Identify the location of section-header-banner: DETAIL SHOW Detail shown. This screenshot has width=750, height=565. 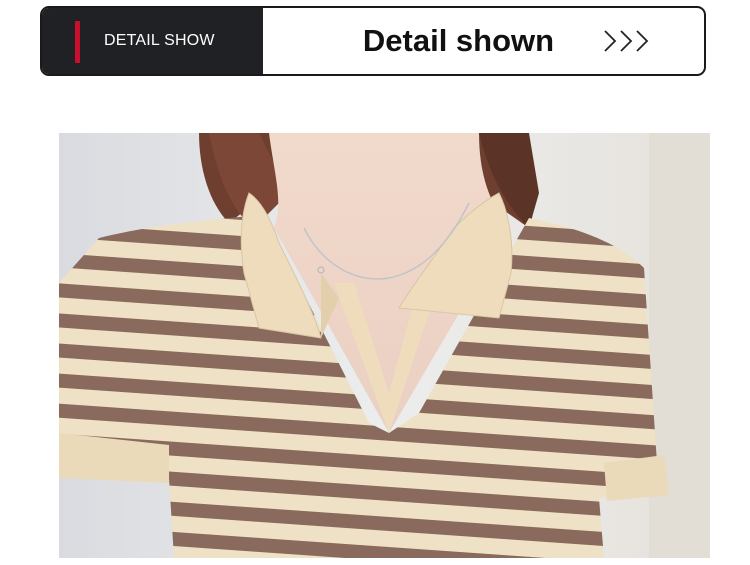
(373, 41).